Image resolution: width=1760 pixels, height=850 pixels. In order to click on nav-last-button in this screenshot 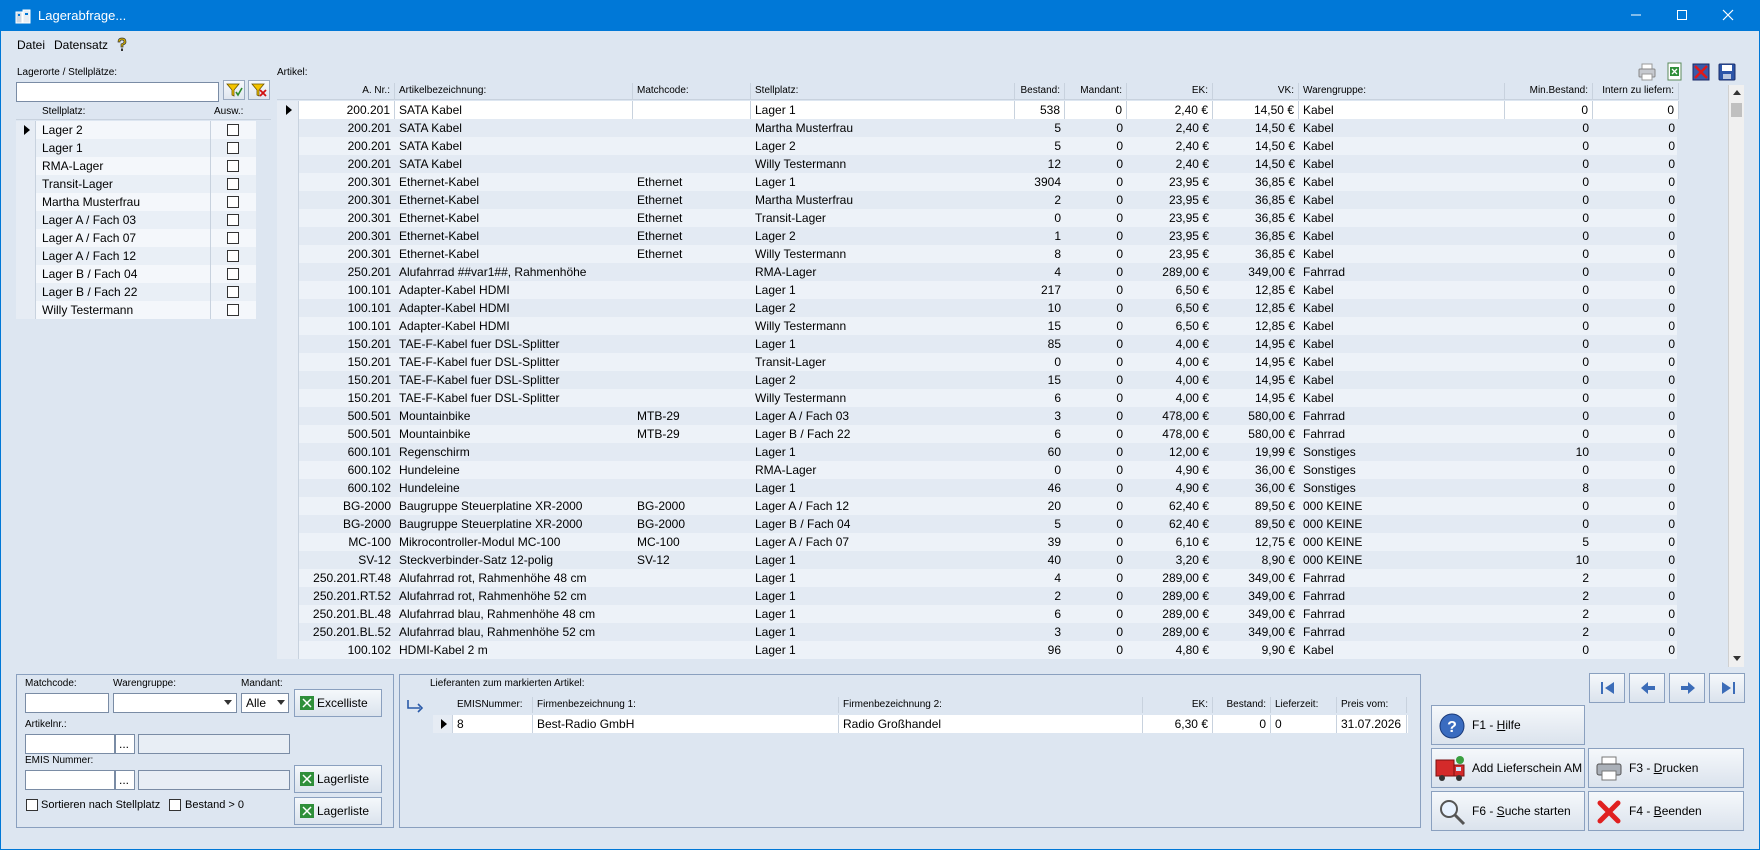, I will do `click(1727, 688)`.